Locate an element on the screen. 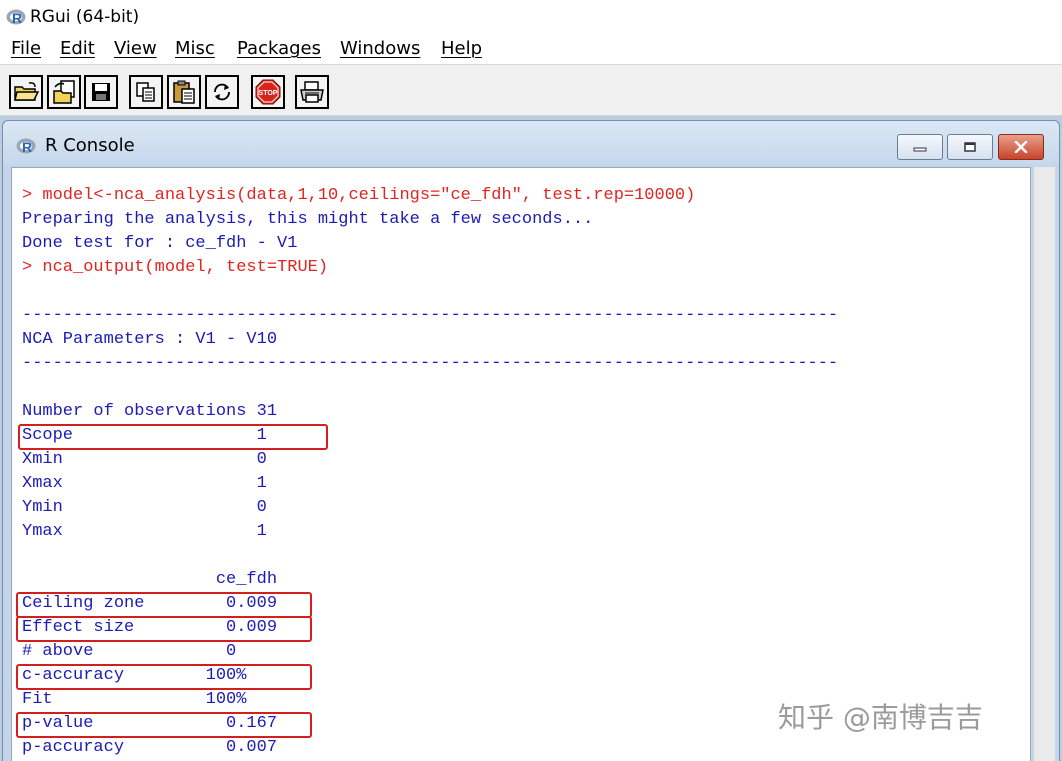  load-workspace-button is located at coordinates (64, 92).